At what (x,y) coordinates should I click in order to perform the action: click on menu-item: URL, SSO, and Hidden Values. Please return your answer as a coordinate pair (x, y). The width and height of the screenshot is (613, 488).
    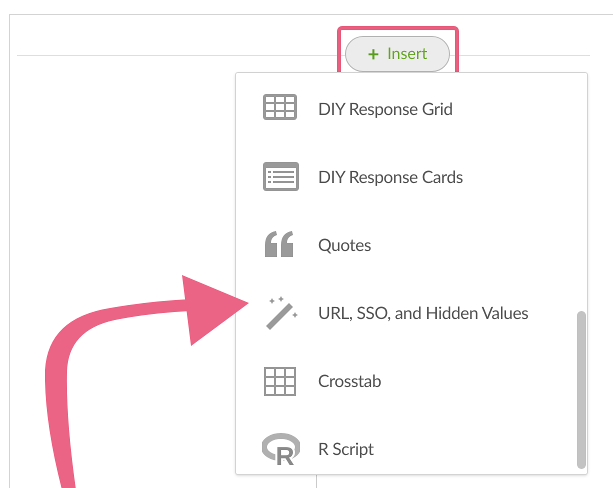
    Looking at the image, I should click on (423, 313).